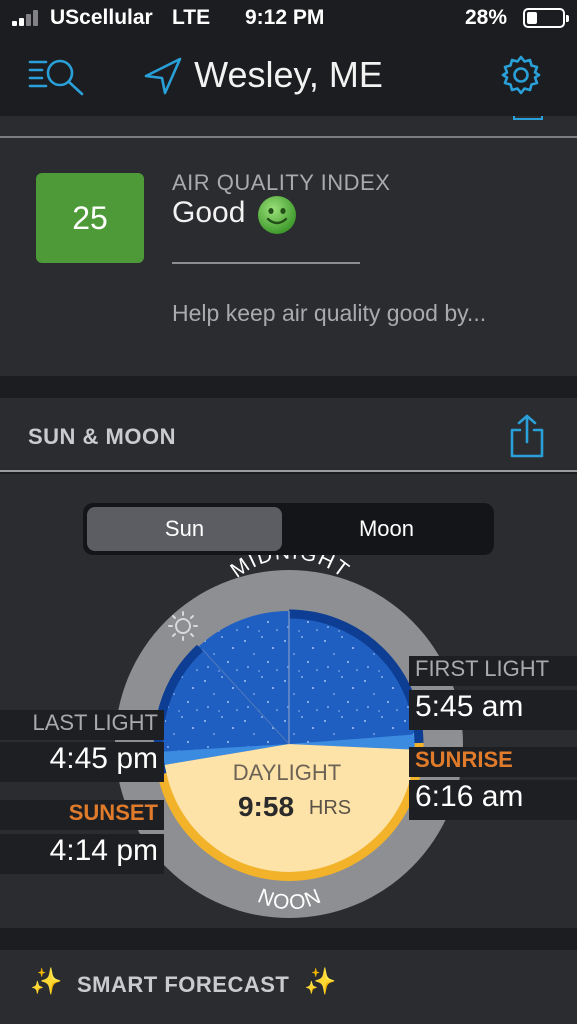 The height and width of the screenshot is (1024, 577). I want to click on first-light-tag: FIRST LIGHT, so click(493, 671).